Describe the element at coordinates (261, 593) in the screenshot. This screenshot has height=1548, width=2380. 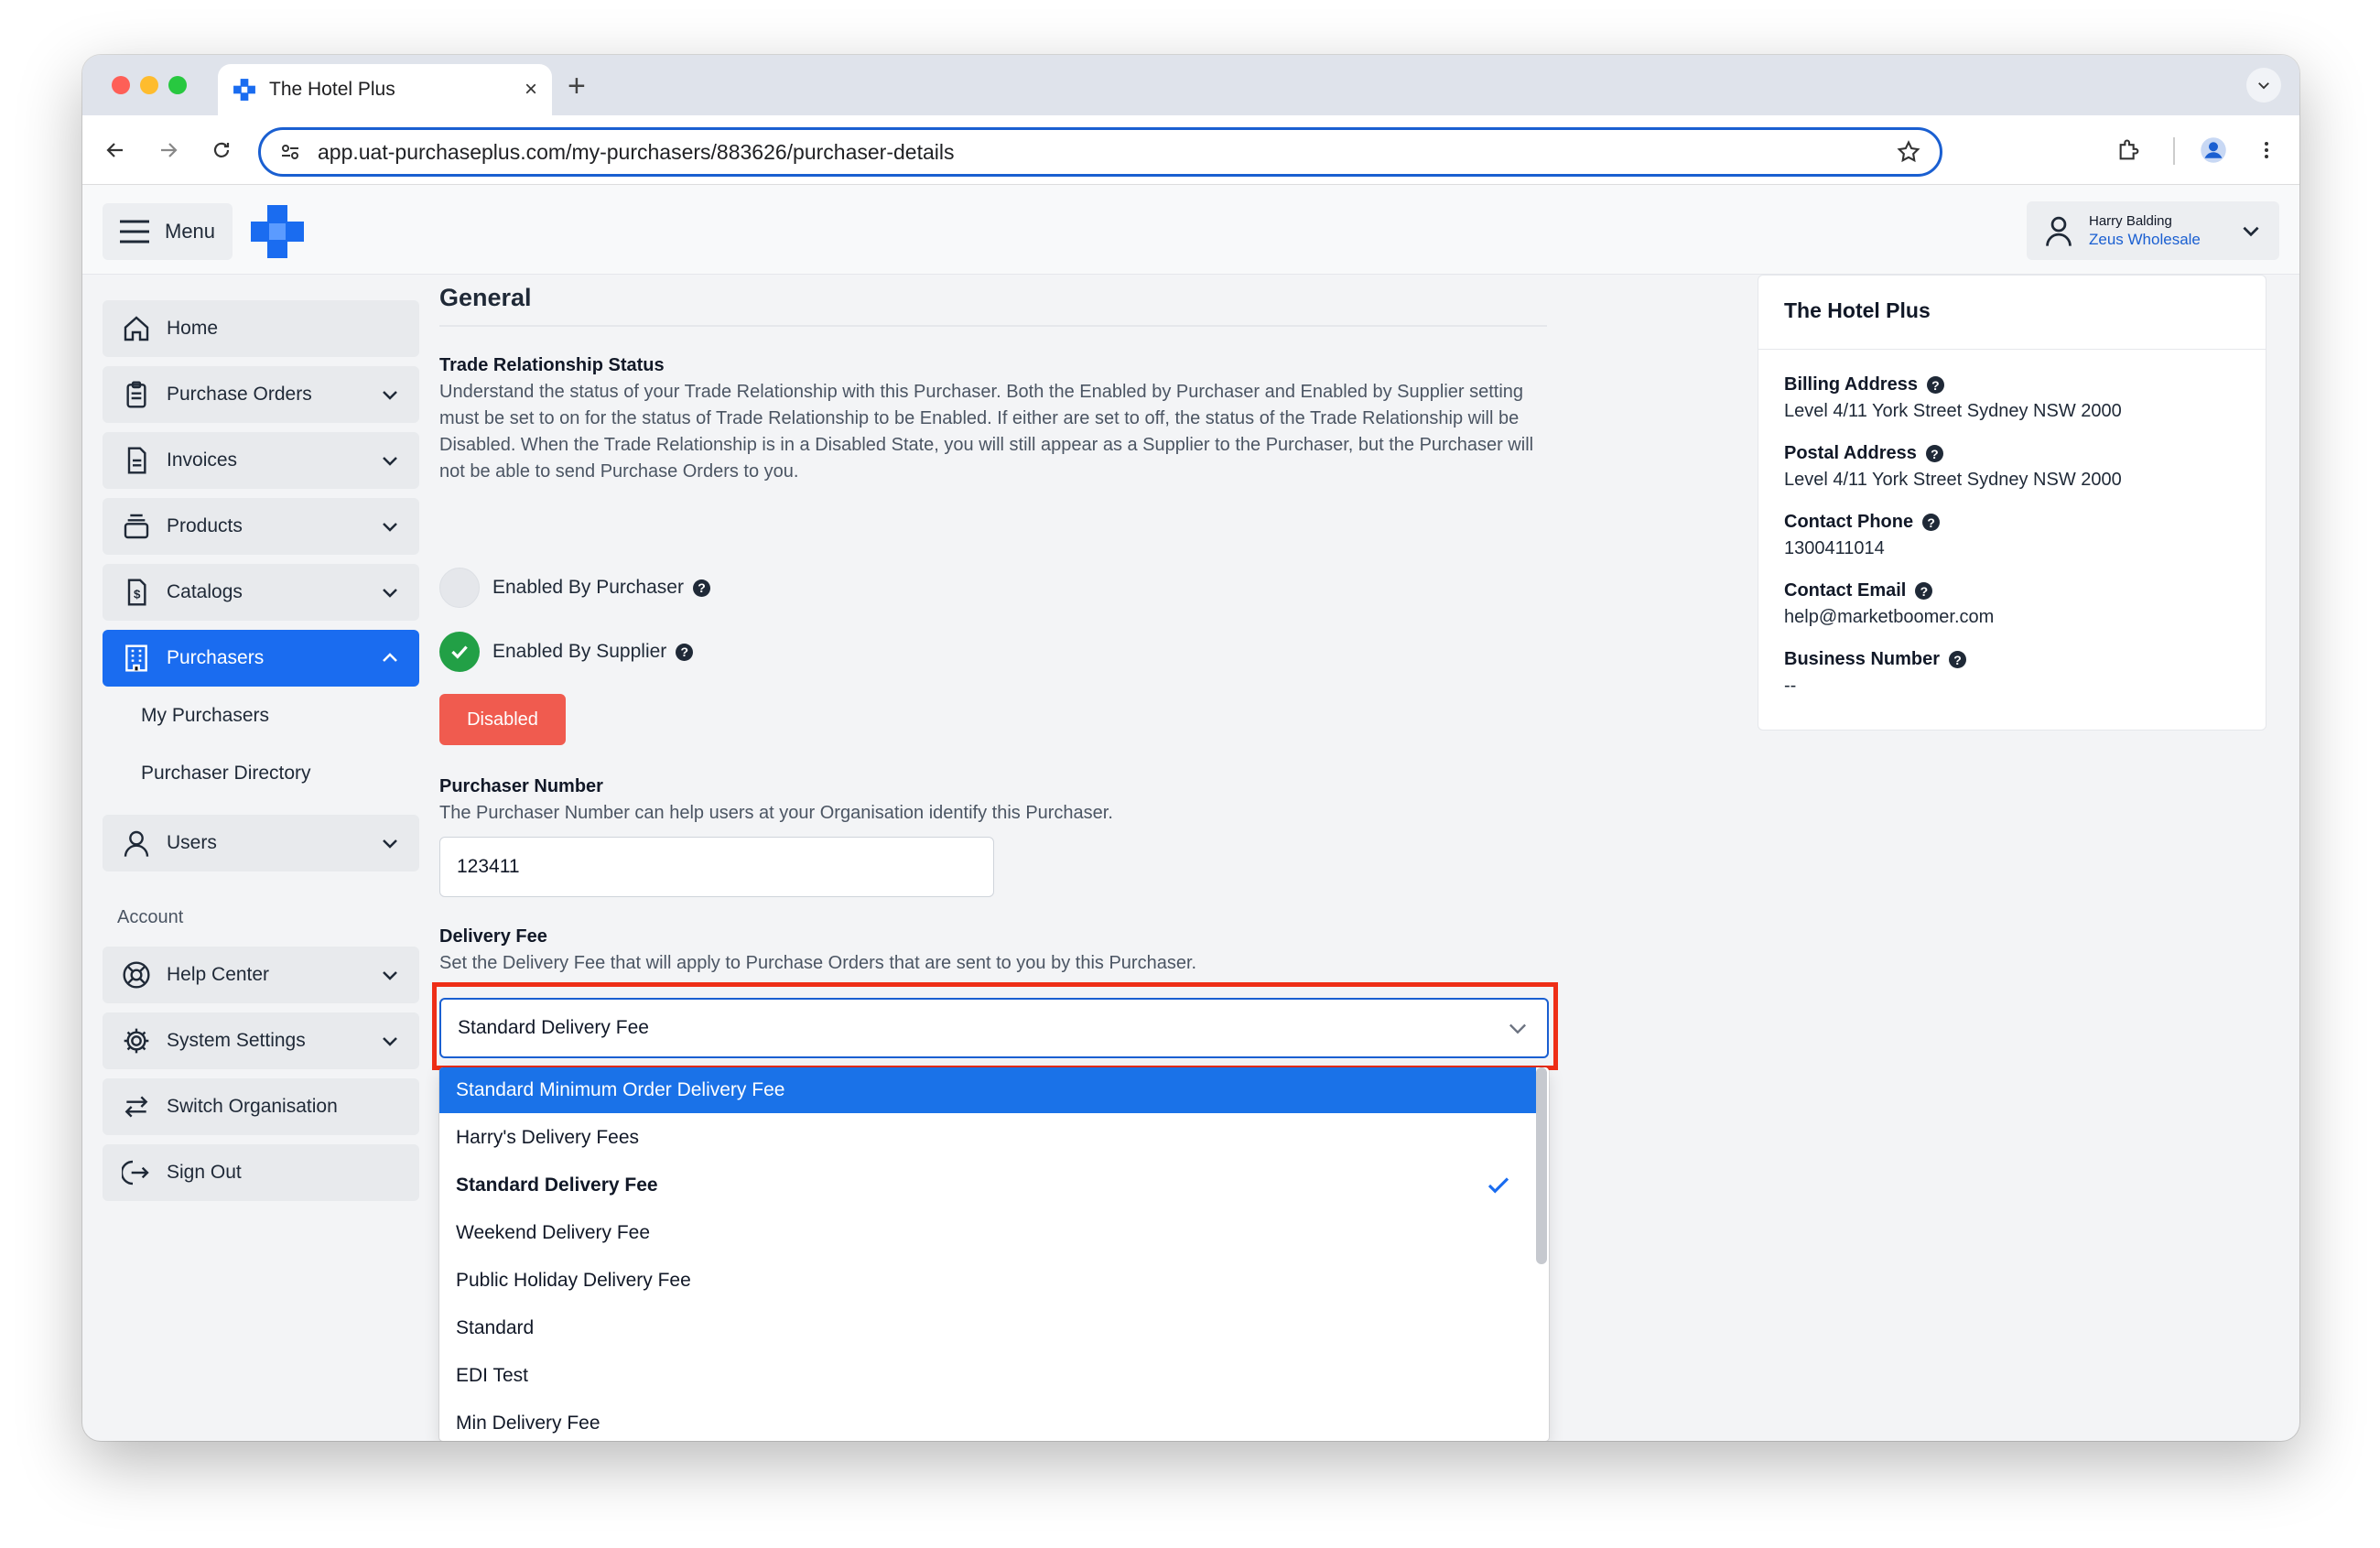
I see `sidebar-item-catalogs: $ Catalogs` at that location.